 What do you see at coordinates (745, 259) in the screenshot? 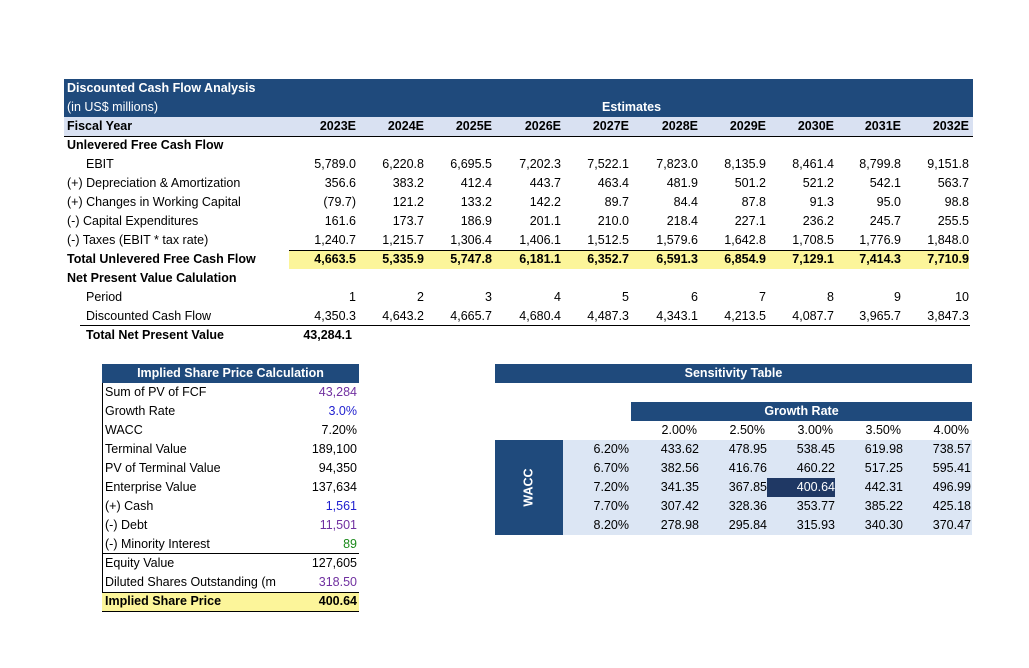
I see `total-ufcf-cell: 6,854.9` at bounding box center [745, 259].